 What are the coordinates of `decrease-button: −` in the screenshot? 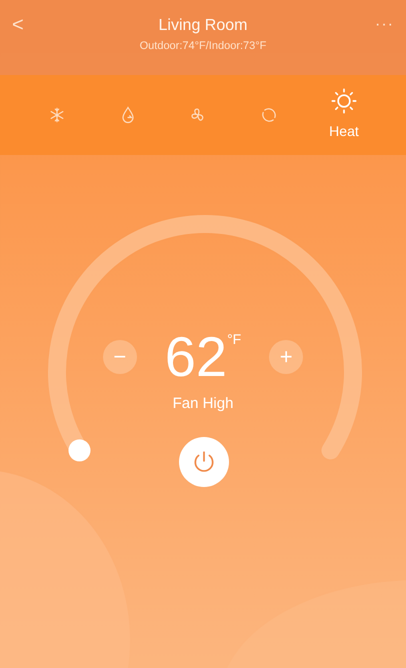 It's located at (119, 357).